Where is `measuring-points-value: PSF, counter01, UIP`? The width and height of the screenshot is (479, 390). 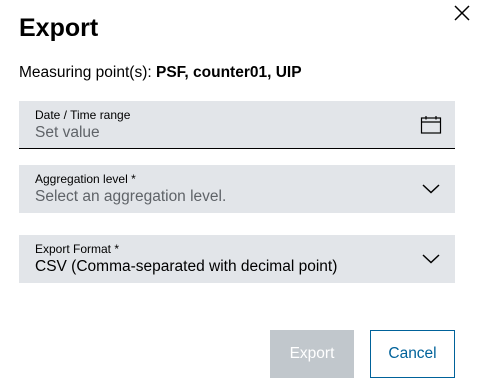
measuring-points-value: PSF, counter01, UIP is located at coordinates (228, 72).